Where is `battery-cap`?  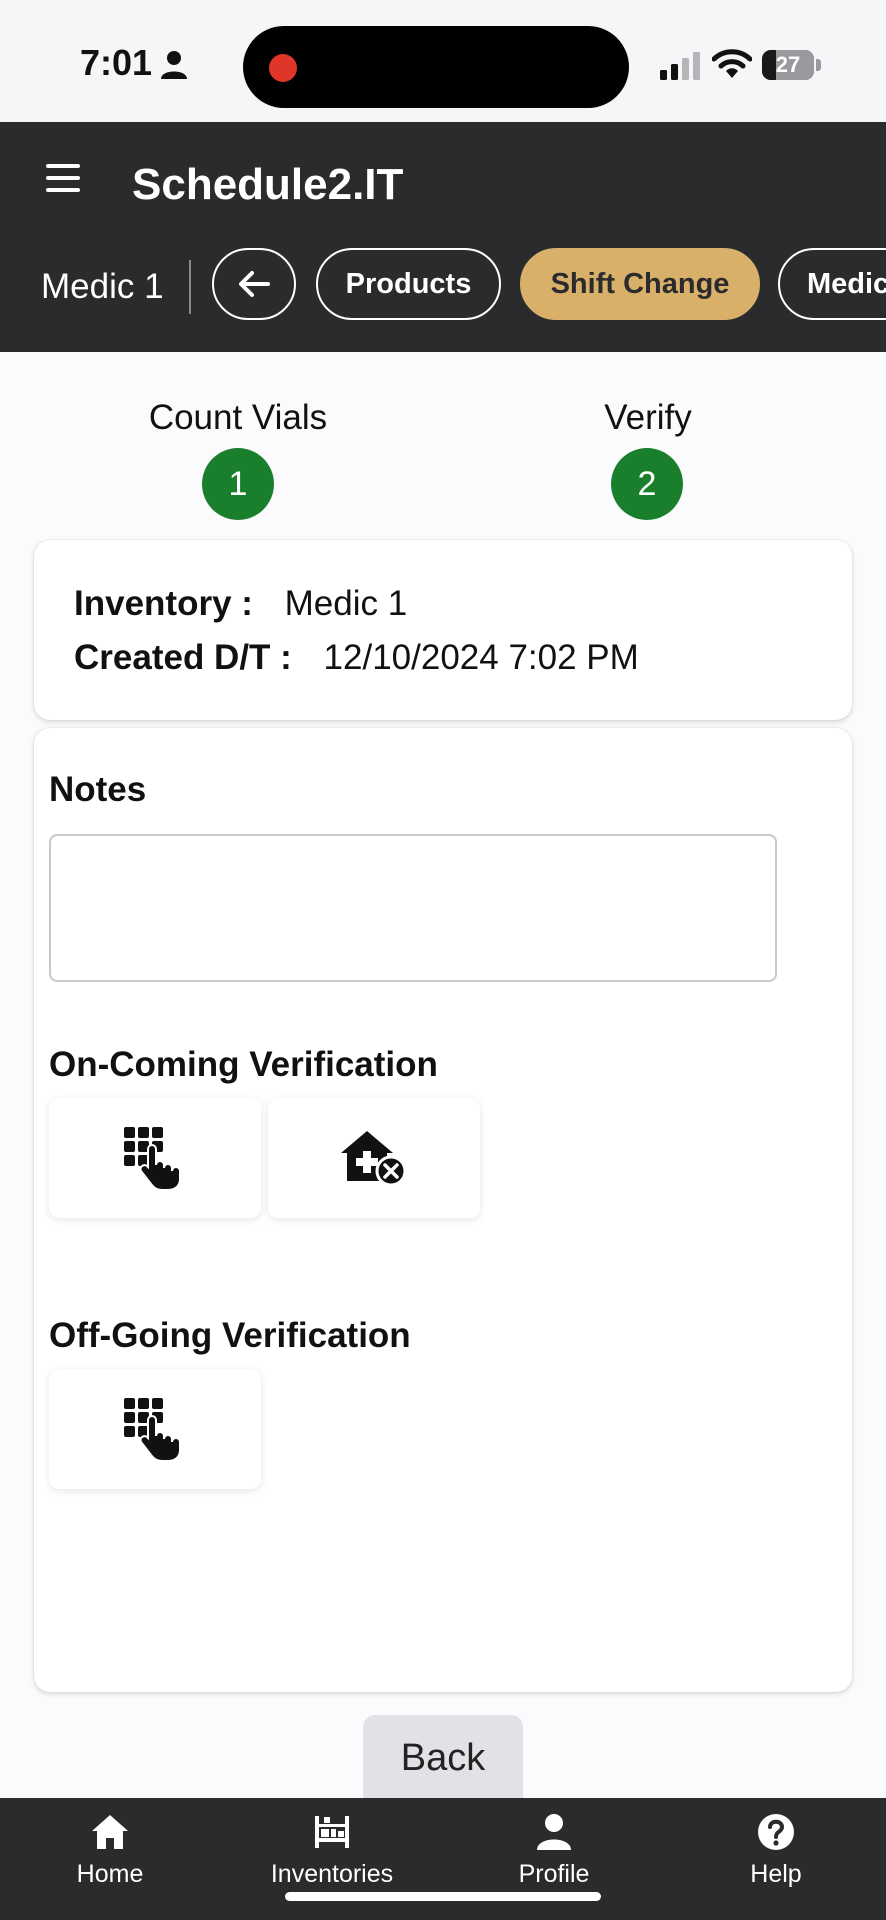
battery-cap is located at coordinates (818, 65).